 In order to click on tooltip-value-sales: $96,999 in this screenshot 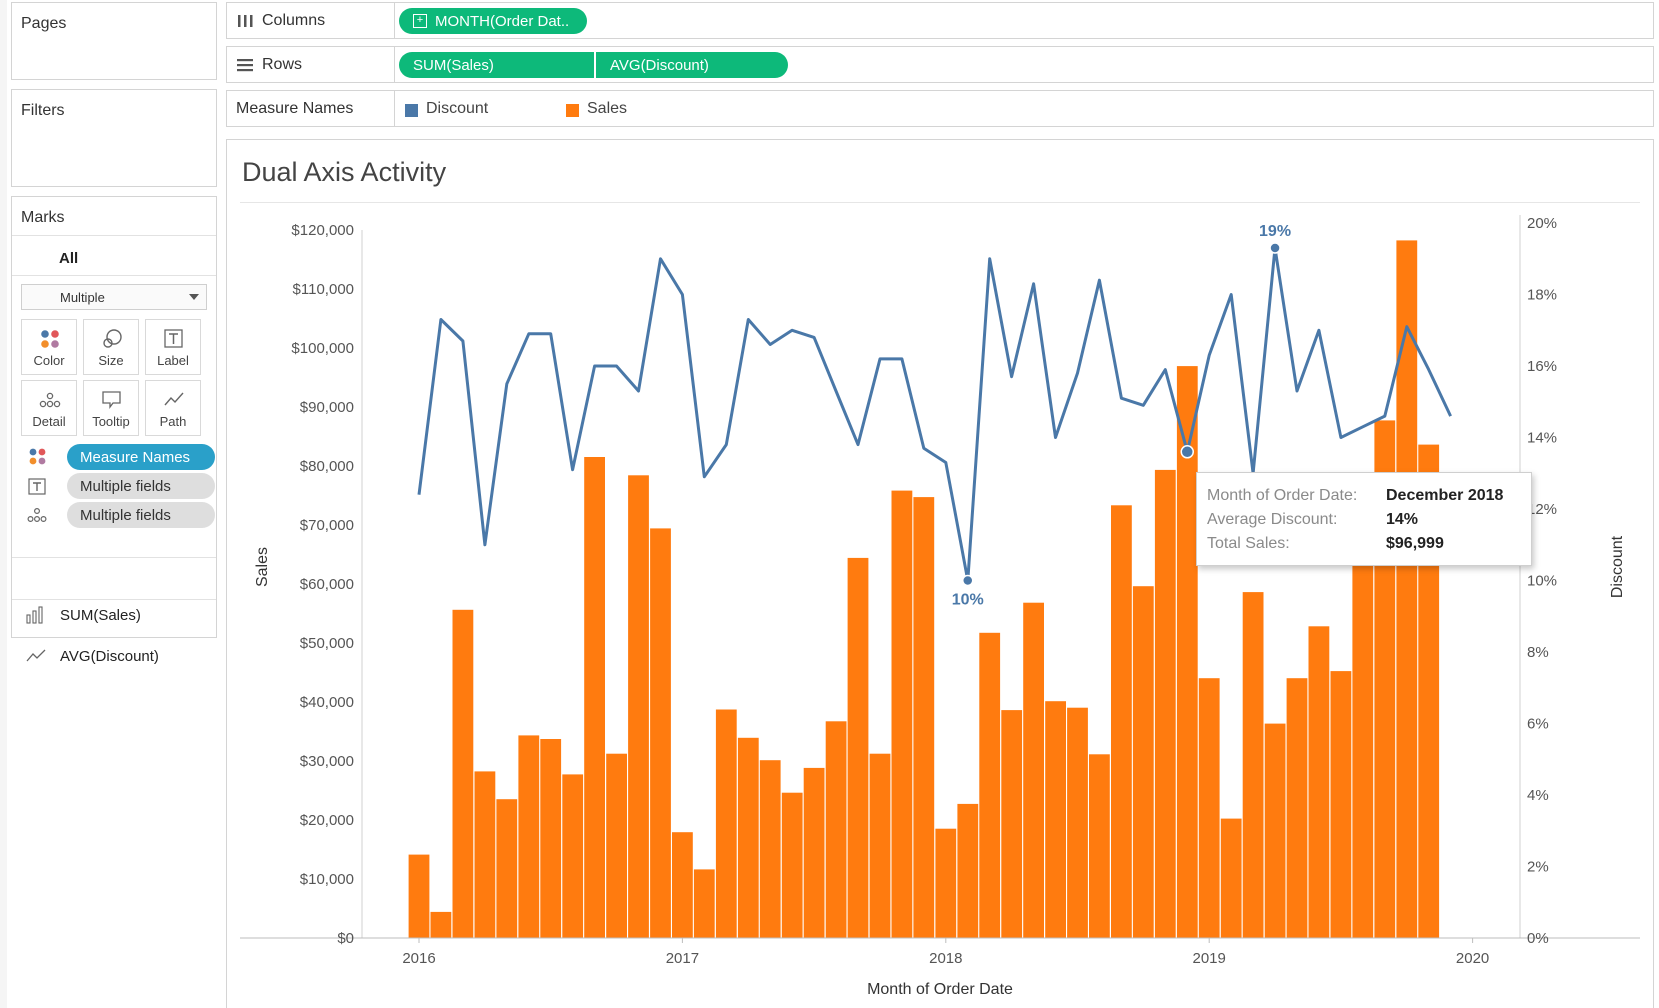, I will do `click(1415, 543)`.